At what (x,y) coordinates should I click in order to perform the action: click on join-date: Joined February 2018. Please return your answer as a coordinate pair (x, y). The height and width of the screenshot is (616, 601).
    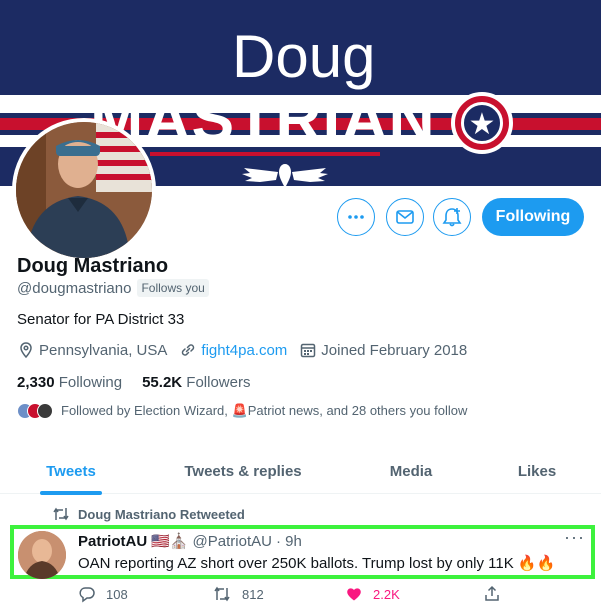
    Looking at the image, I should click on (383, 350).